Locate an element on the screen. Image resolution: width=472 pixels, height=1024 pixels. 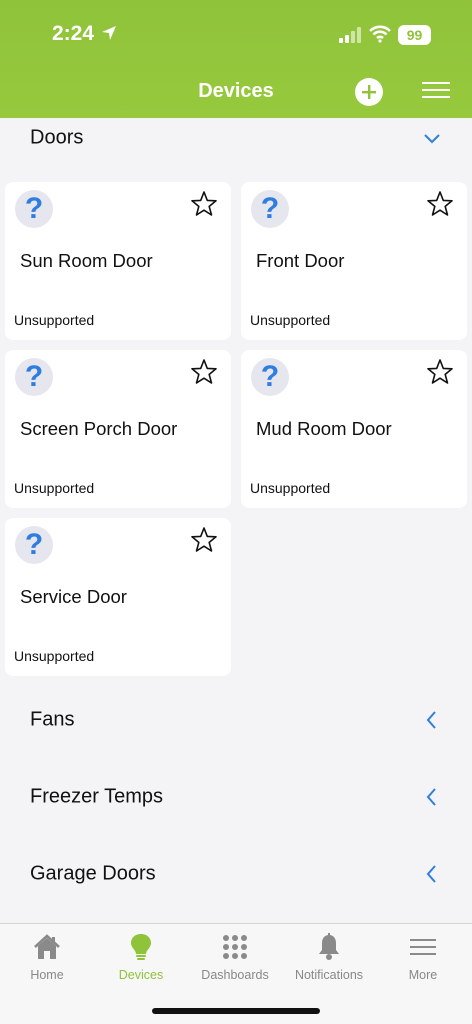
section-title: Garage Doors is located at coordinates (93, 873).